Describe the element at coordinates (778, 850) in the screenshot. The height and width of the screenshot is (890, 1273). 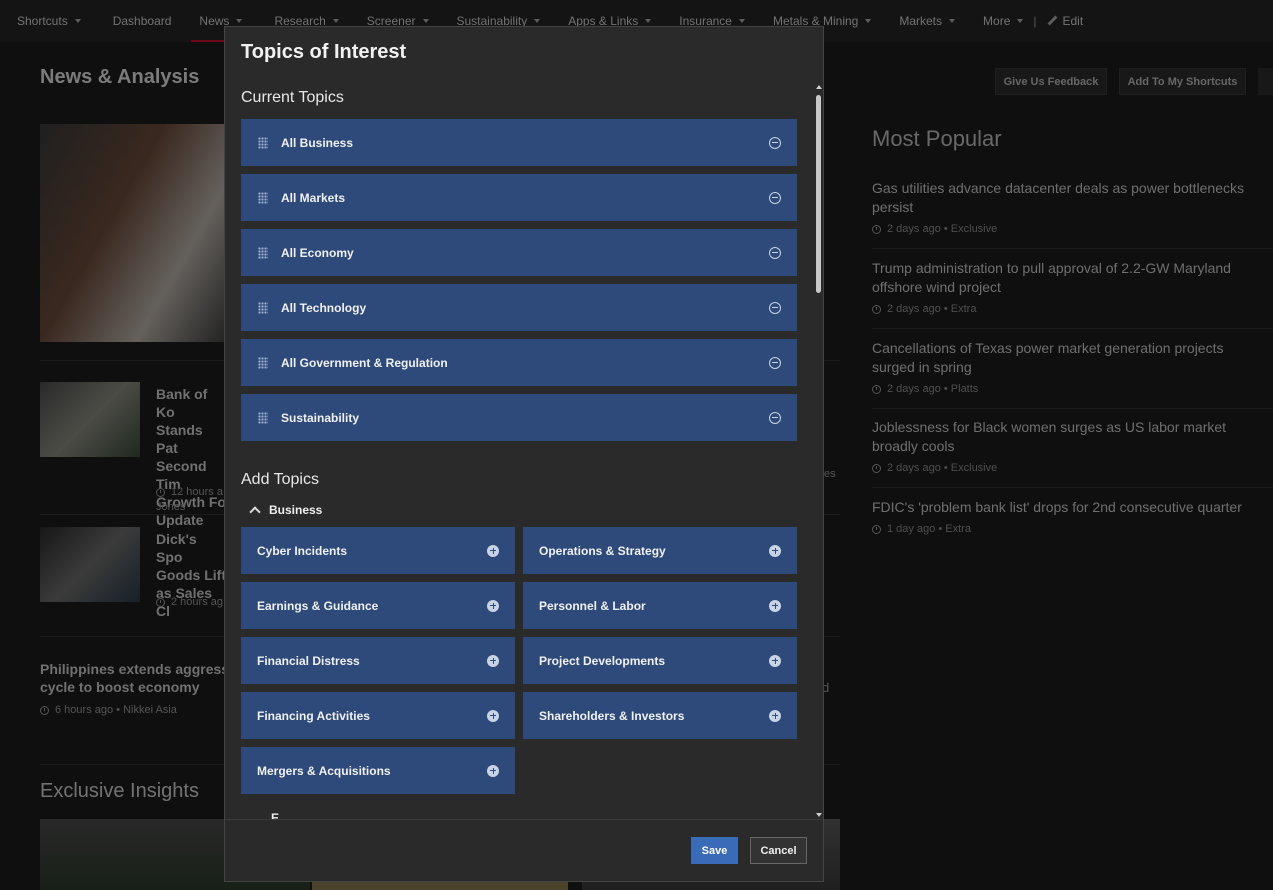
I see `cancel-button: Cancel` at that location.